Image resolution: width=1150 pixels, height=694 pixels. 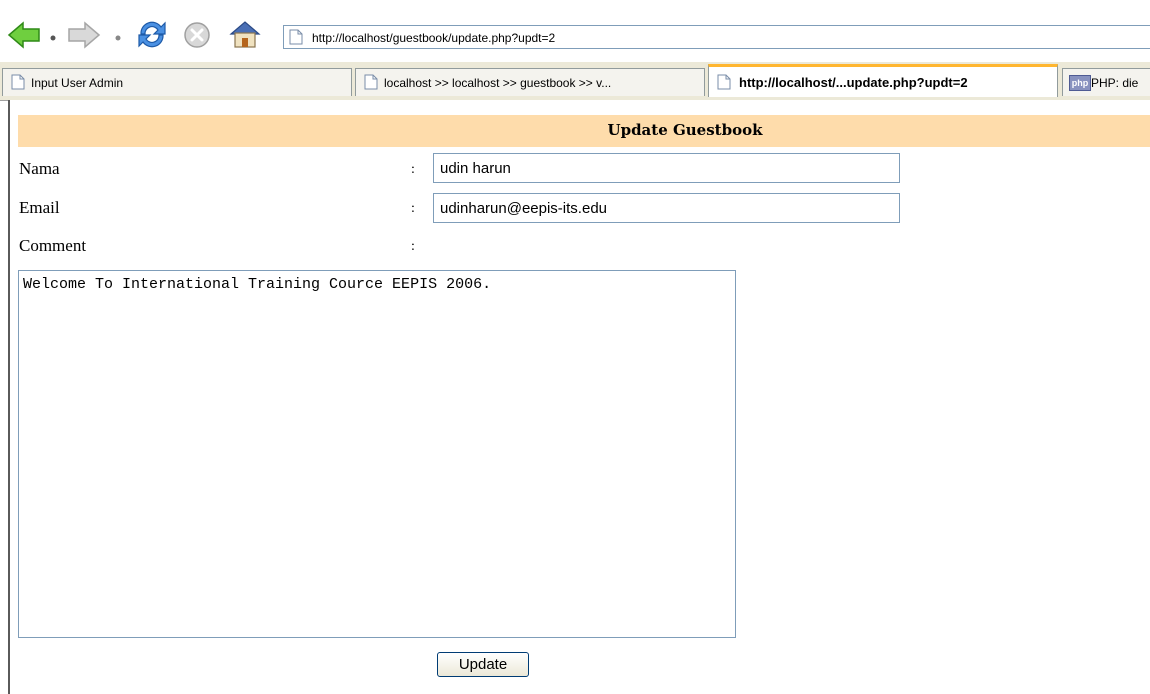 What do you see at coordinates (483, 664) in the screenshot?
I see `update-button: Update` at bounding box center [483, 664].